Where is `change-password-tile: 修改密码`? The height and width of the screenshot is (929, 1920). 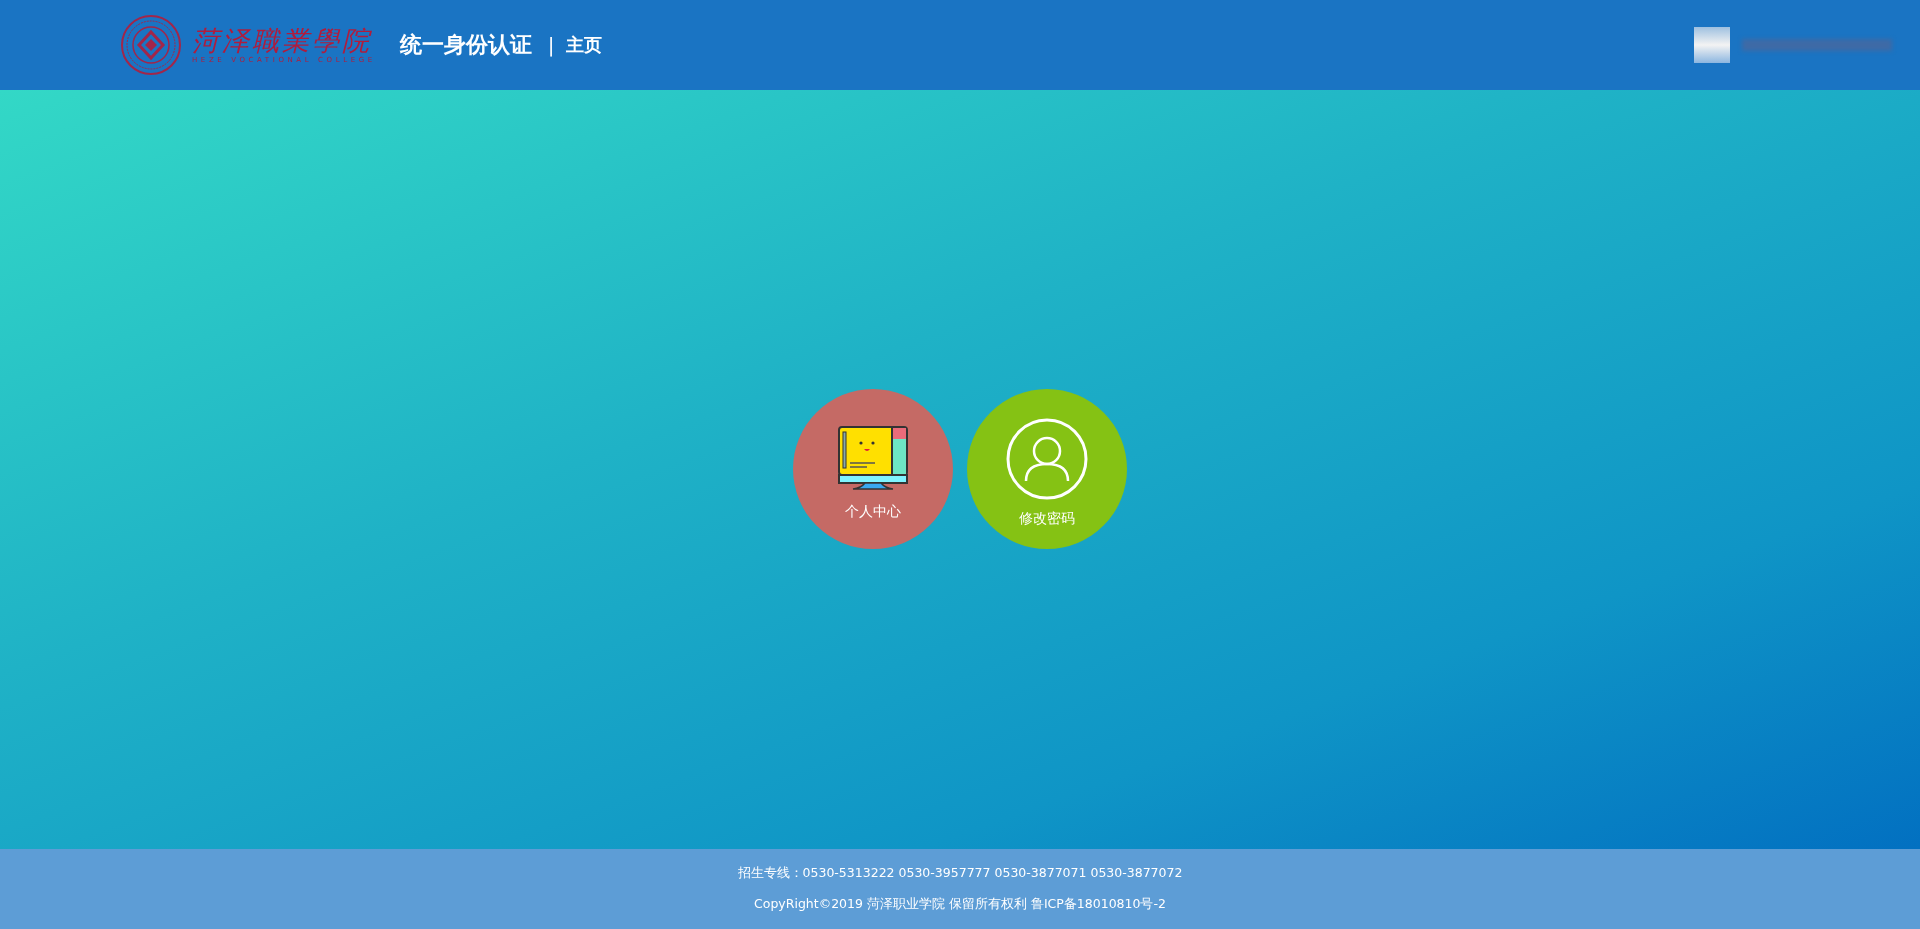
change-password-tile: 修改密码 is located at coordinates (1047, 468).